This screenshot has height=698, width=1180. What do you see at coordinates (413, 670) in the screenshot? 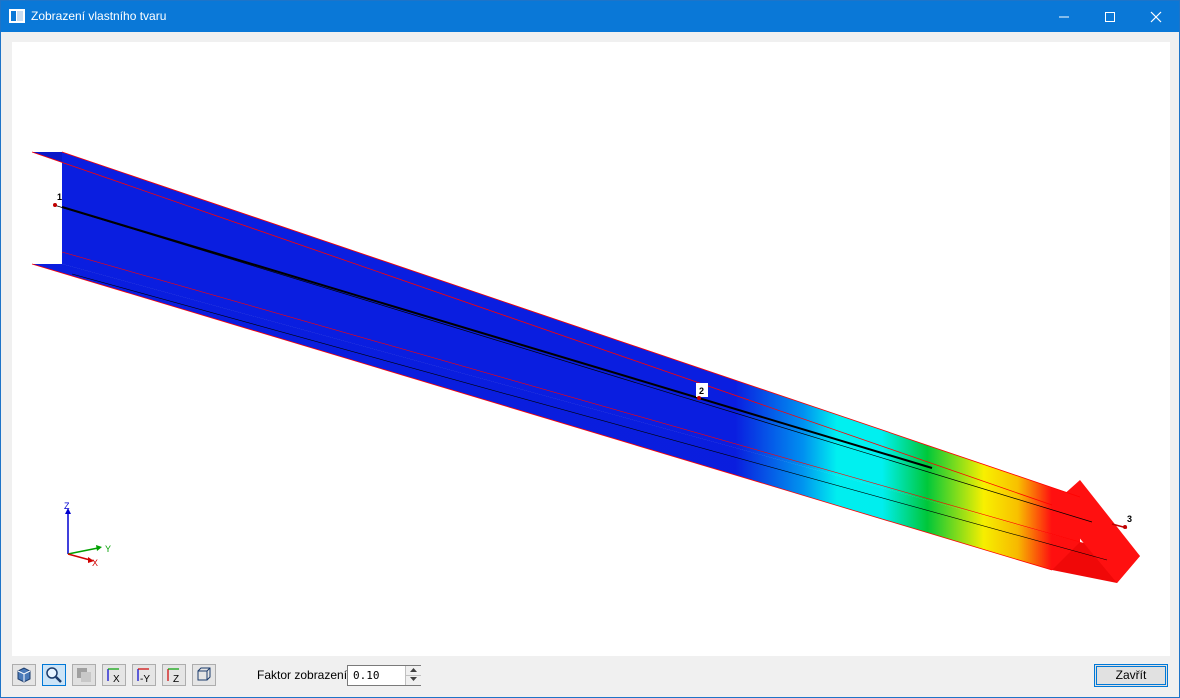
I see `chevron-up-icon` at bounding box center [413, 670].